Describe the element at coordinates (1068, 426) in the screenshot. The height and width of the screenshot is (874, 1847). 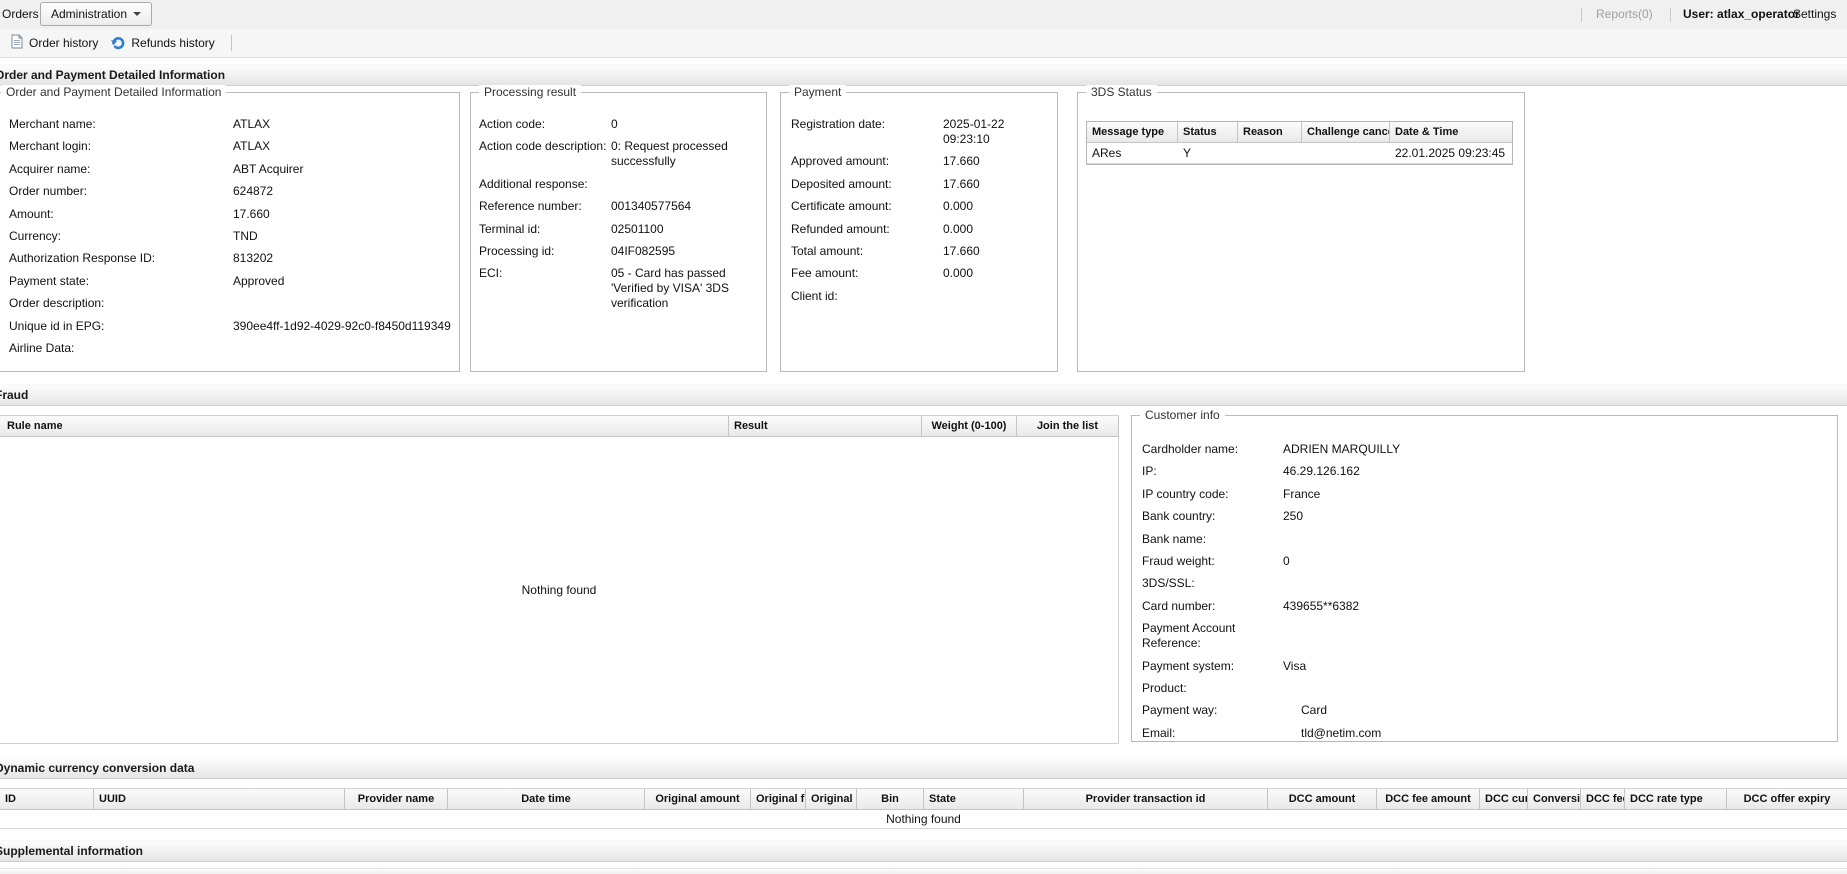
I see `column-header: Join the list` at that location.